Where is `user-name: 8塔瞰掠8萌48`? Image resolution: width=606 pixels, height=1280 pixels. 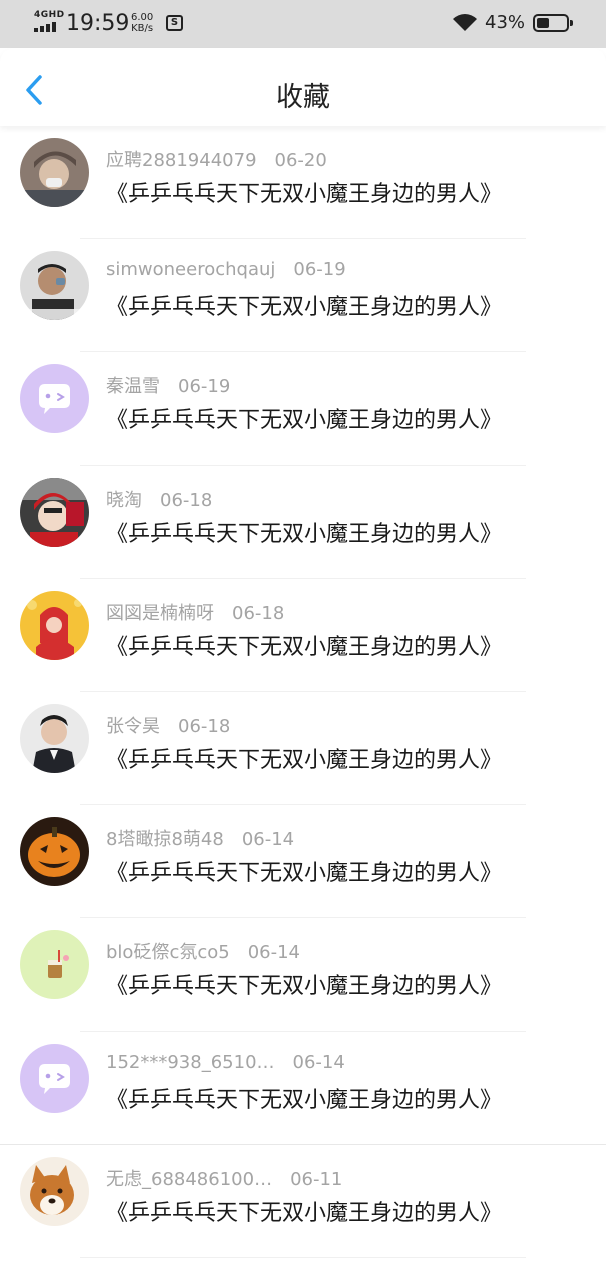
user-name: 8塔瞰掠8萌48 is located at coordinates (165, 840).